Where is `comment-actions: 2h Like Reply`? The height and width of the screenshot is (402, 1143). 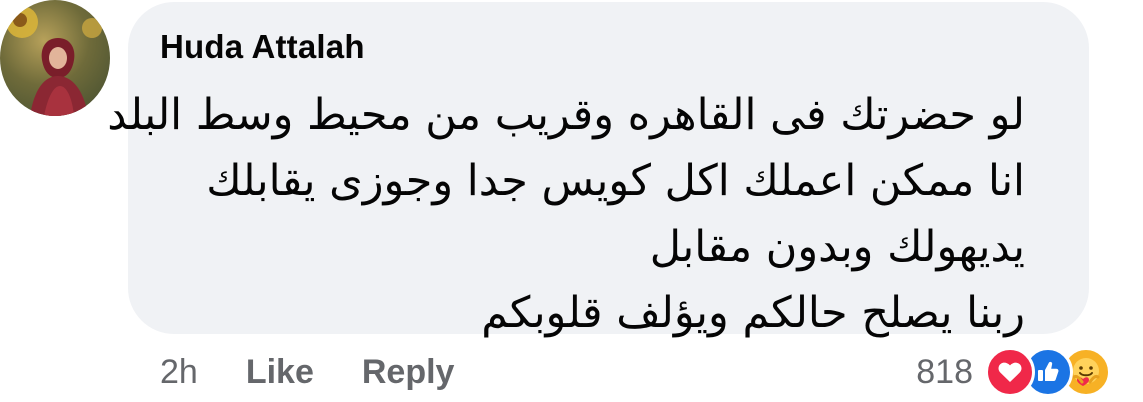
comment-actions: 2h Like Reply is located at coordinates (331, 372).